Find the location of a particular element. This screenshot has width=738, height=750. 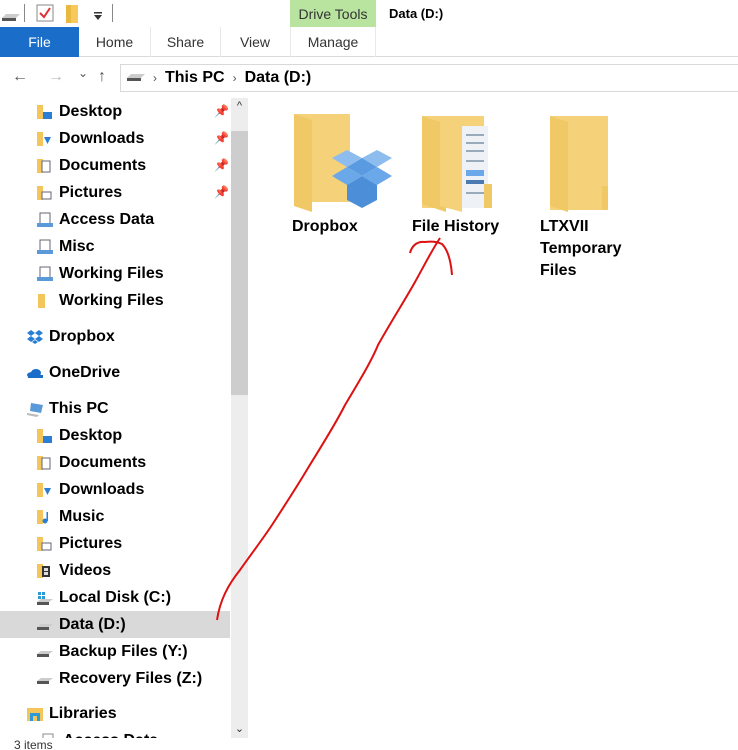

sidebar-item-label: Backup Files (Y:) is located at coordinates (123, 651).